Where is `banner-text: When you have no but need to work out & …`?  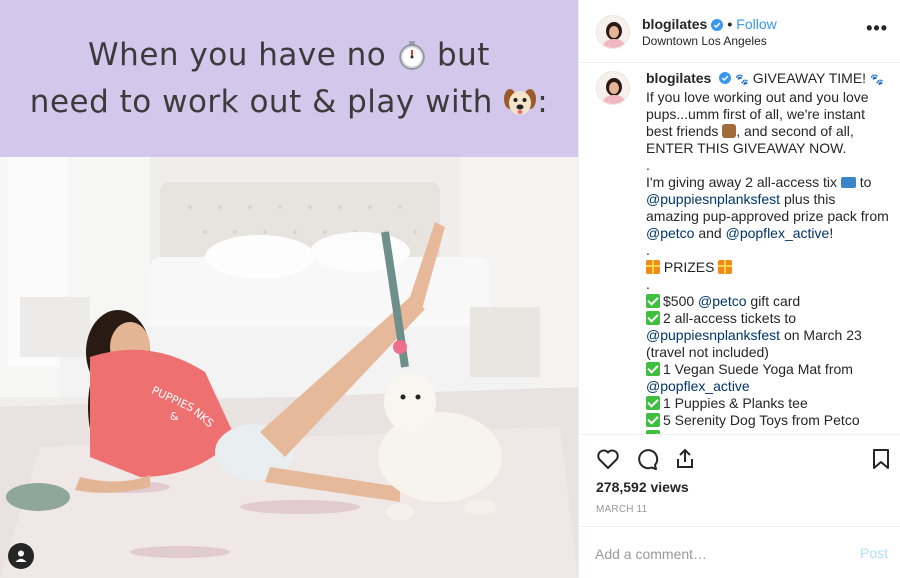
banner-text: When you have no but need to work out & … is located at coordinates (289, 81).